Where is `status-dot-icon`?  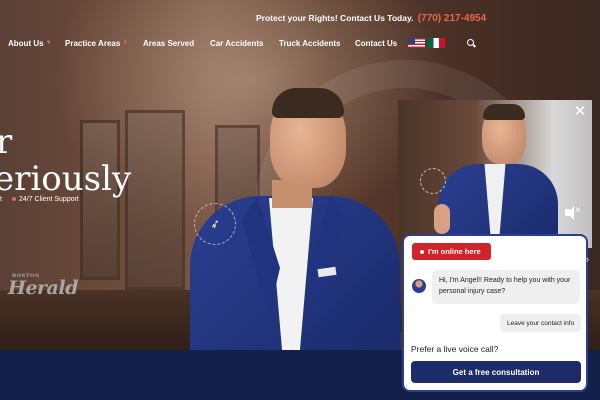
status-dot-icon is located at coordinates (422, 251).